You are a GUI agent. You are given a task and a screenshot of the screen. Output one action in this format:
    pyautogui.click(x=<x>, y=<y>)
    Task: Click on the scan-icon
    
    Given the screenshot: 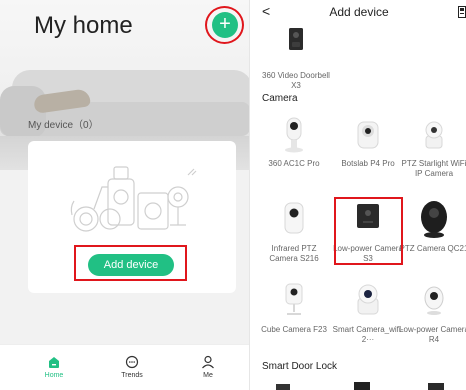 What is the action you would take?
    pyautogui.click(x=462, y=12)
    